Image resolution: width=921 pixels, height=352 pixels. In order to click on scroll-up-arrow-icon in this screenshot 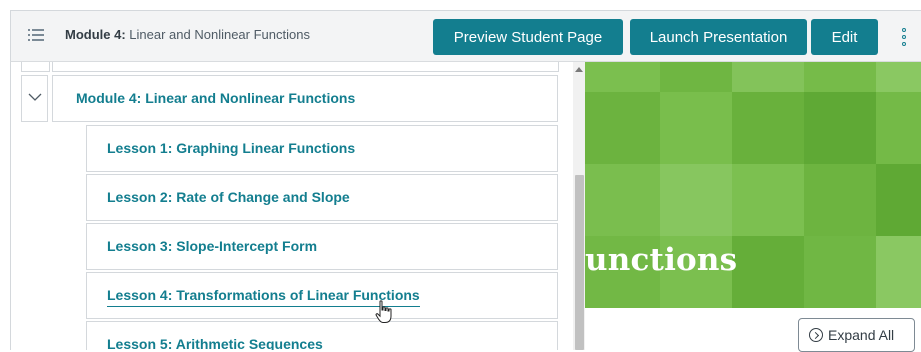, I will do `click(579, 69)`.